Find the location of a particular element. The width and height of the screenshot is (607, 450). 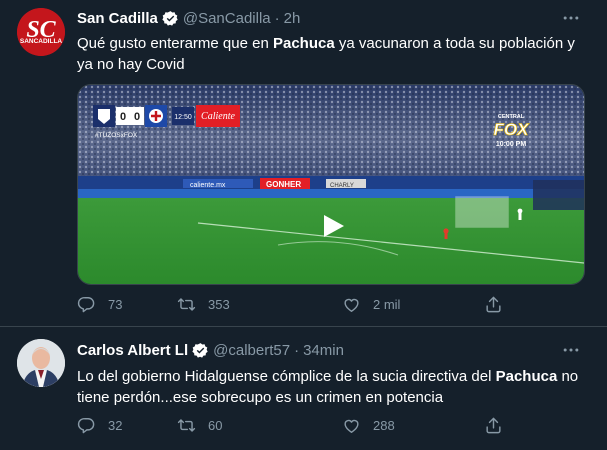

ad-board-caliente: caliente.mx is located at coordinates (208, 185).